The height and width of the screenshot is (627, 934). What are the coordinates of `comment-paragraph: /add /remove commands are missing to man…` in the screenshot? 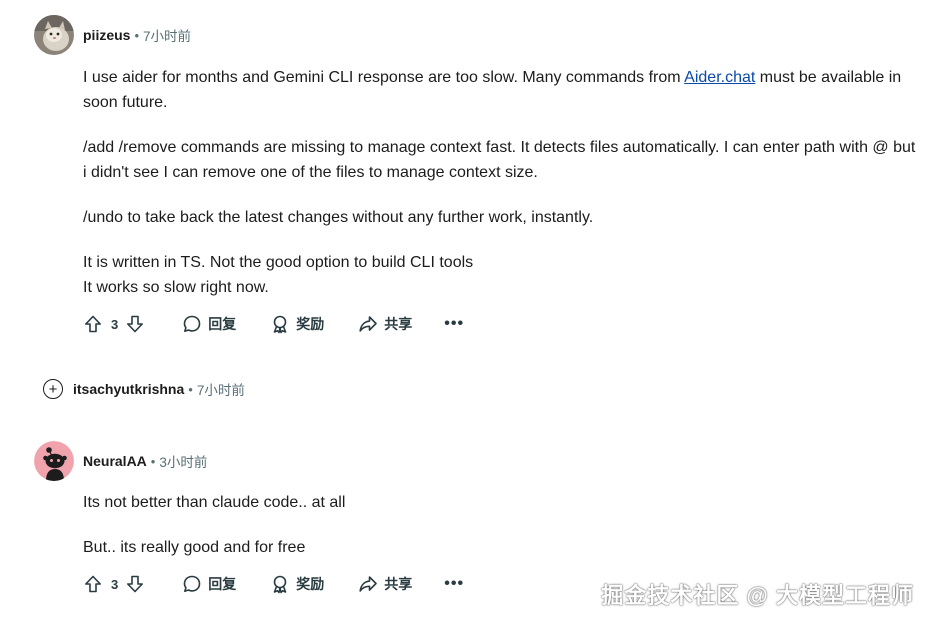 It's located at (499, 160).